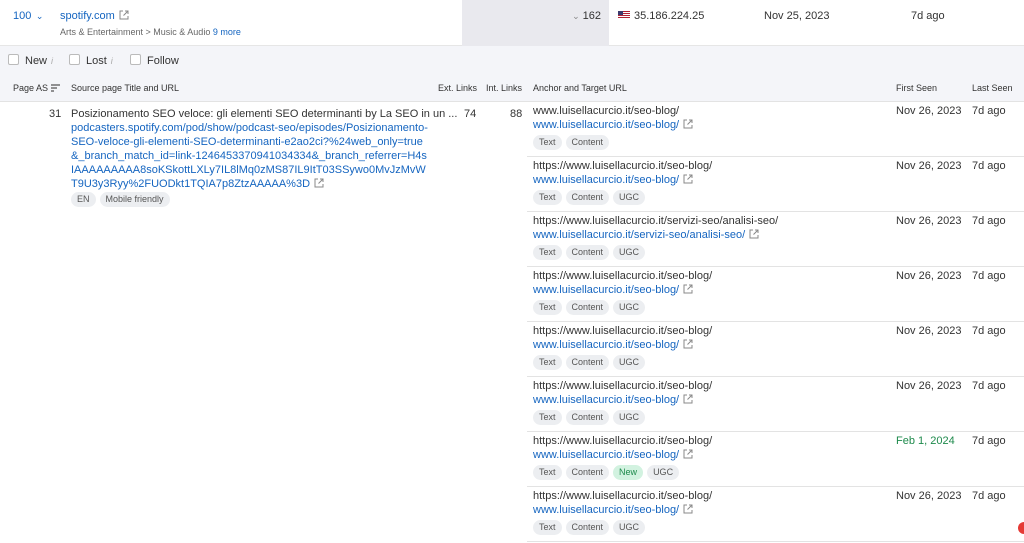 The height and width of the screenshot is (543, 1024). I want to click on col-page-as-label: Page AS, so click(31, 88).